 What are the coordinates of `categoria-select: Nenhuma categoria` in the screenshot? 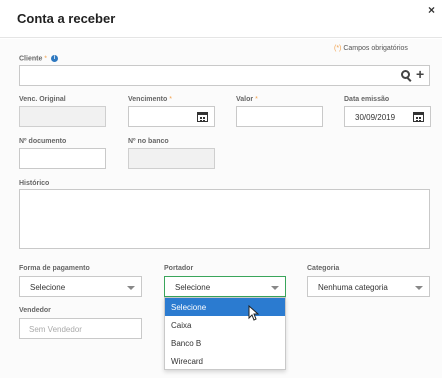 It's located at (368, 286).